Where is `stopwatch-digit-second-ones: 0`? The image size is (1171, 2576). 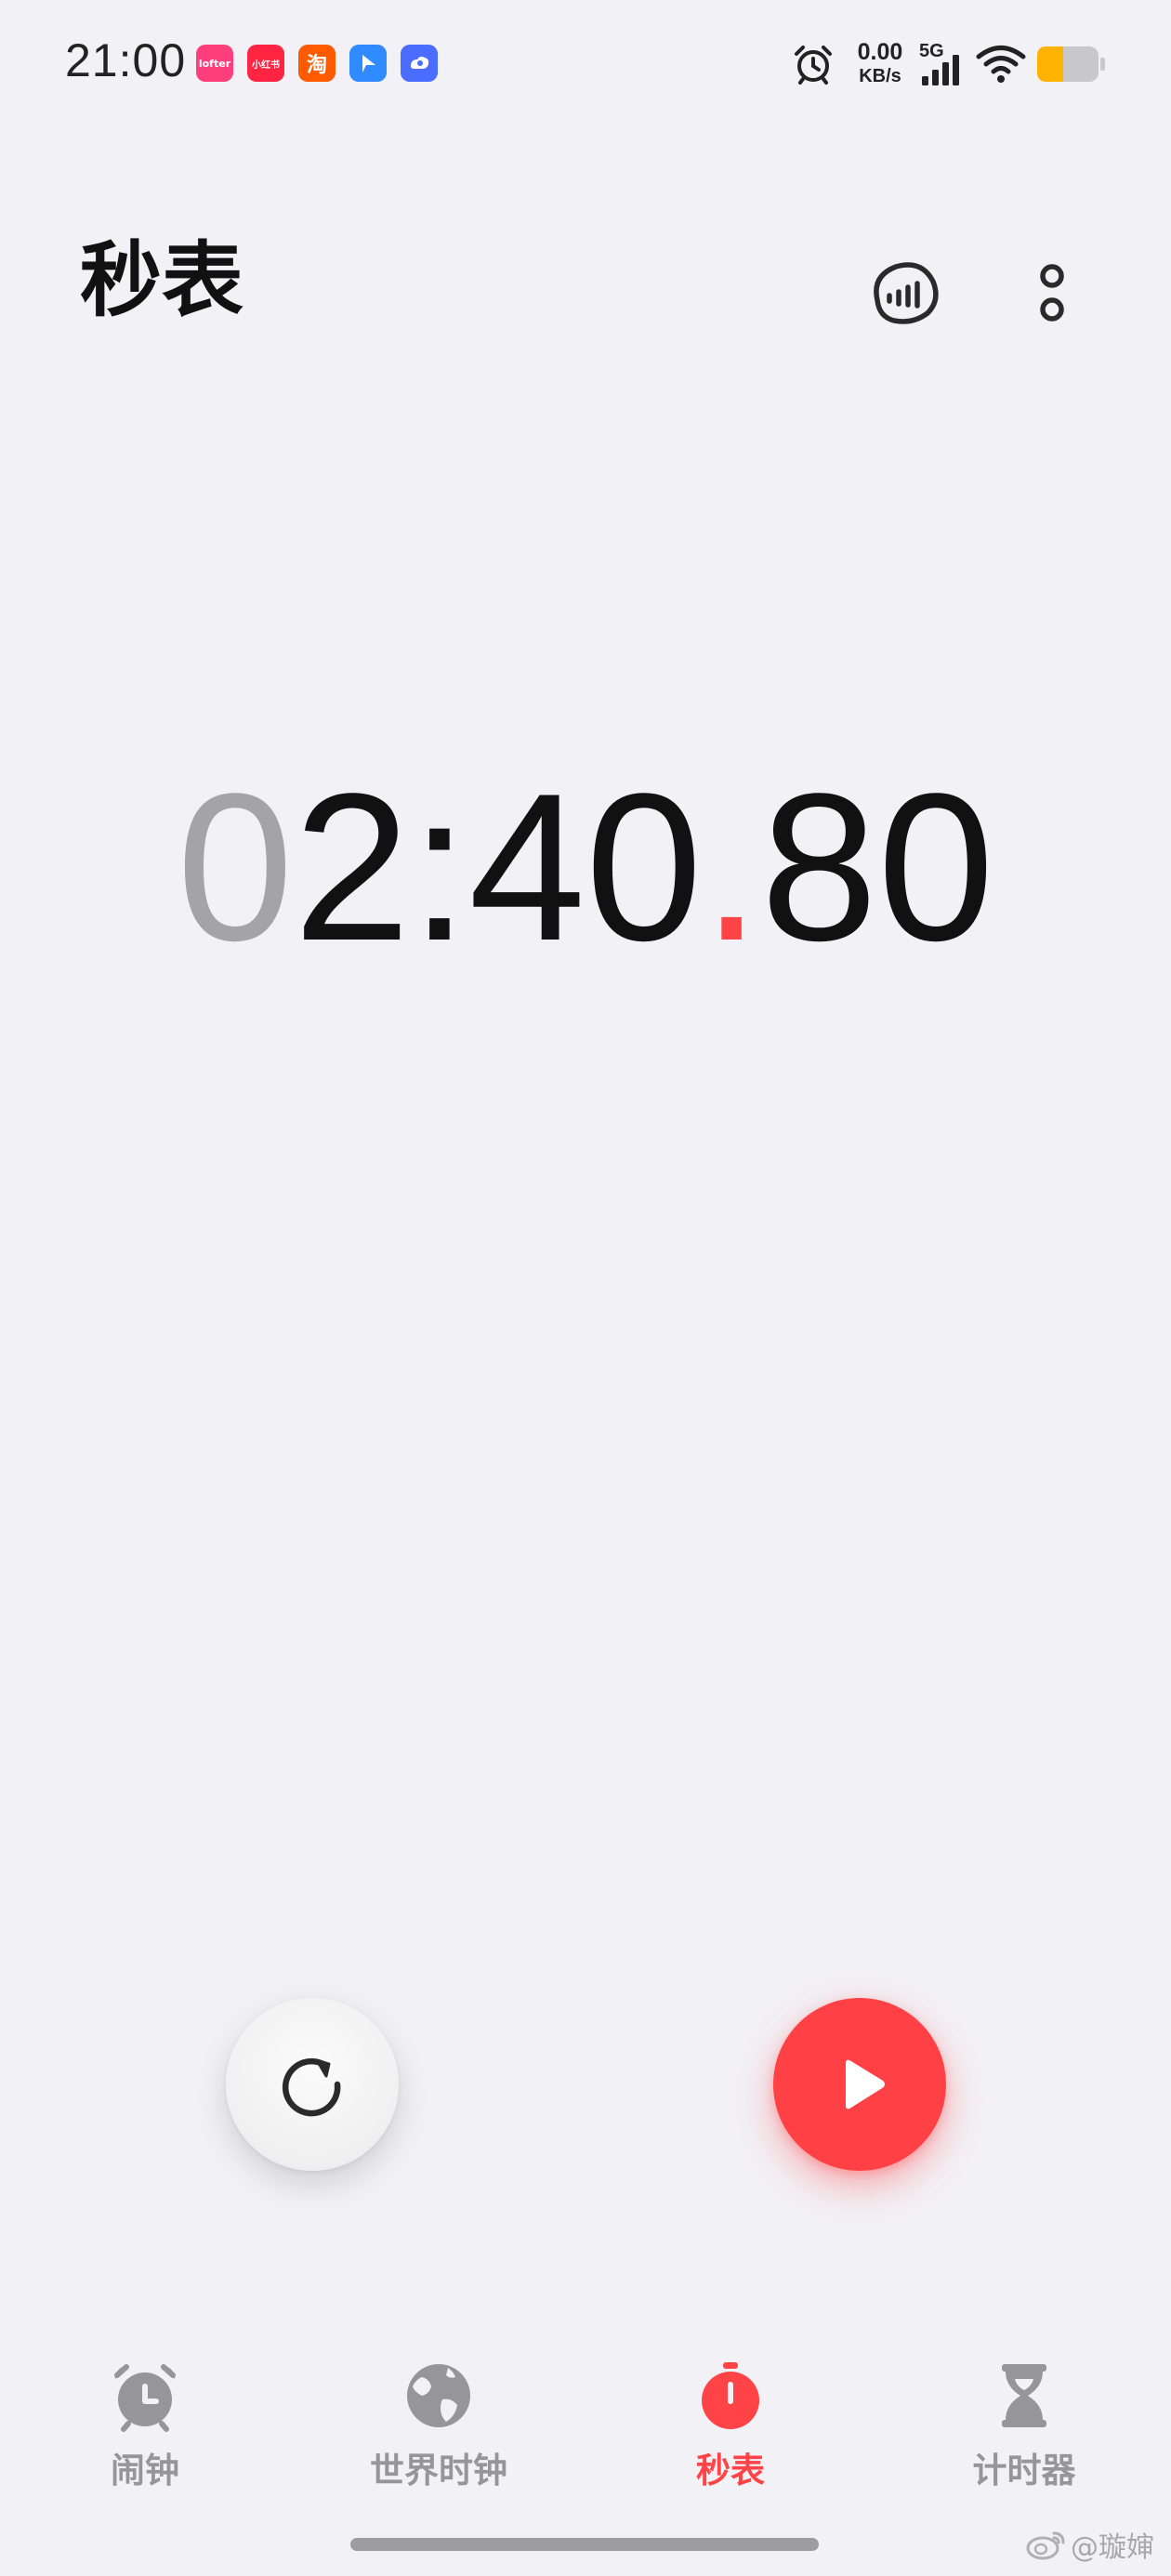 stopwatch-digit-second-ones: 0 is located at coordinates (645, 866).